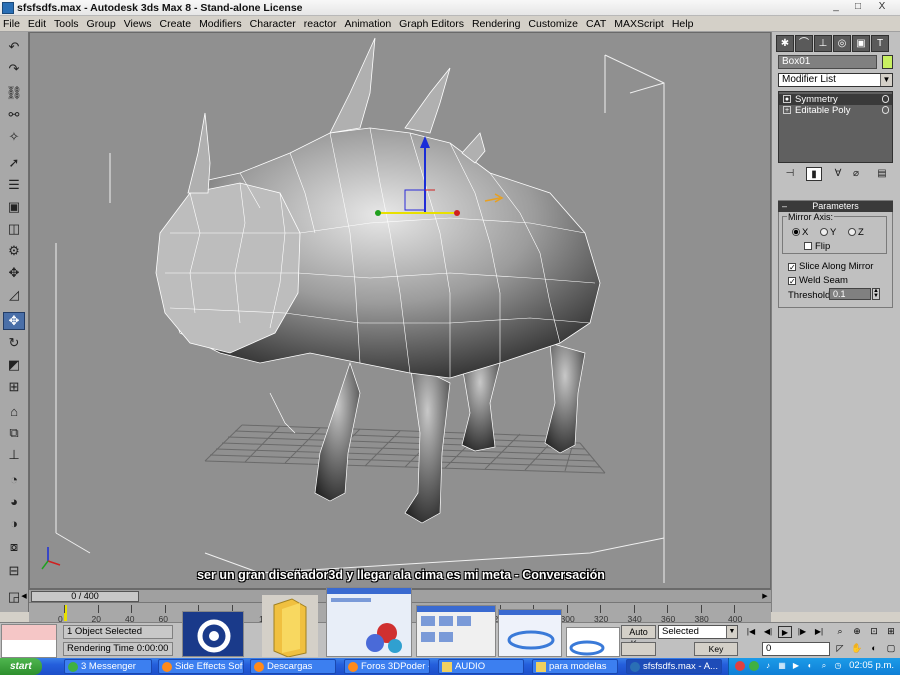 The height and width of the screenshot is (675, 900). What do you see at coordinates (14, 321) in the screenshot?
I see `move-icon: ✥` at bounding box center [14, 321].